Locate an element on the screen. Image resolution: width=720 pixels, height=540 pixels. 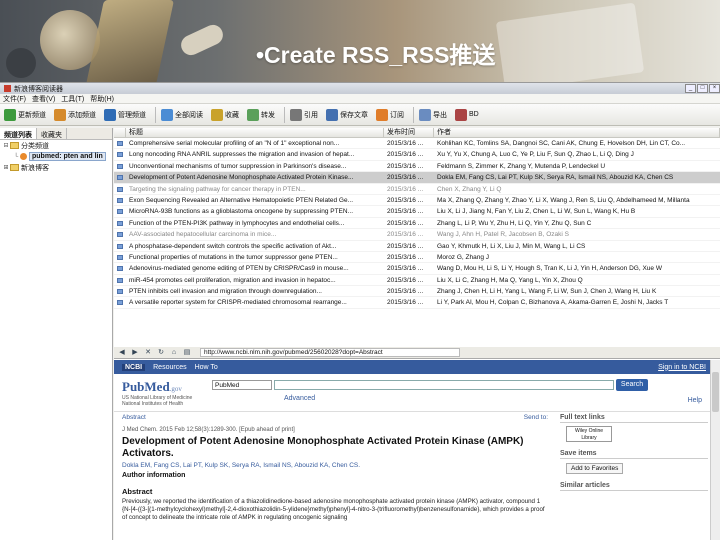
column-header-date: 发布时间 is located at coordinates (409, 132).